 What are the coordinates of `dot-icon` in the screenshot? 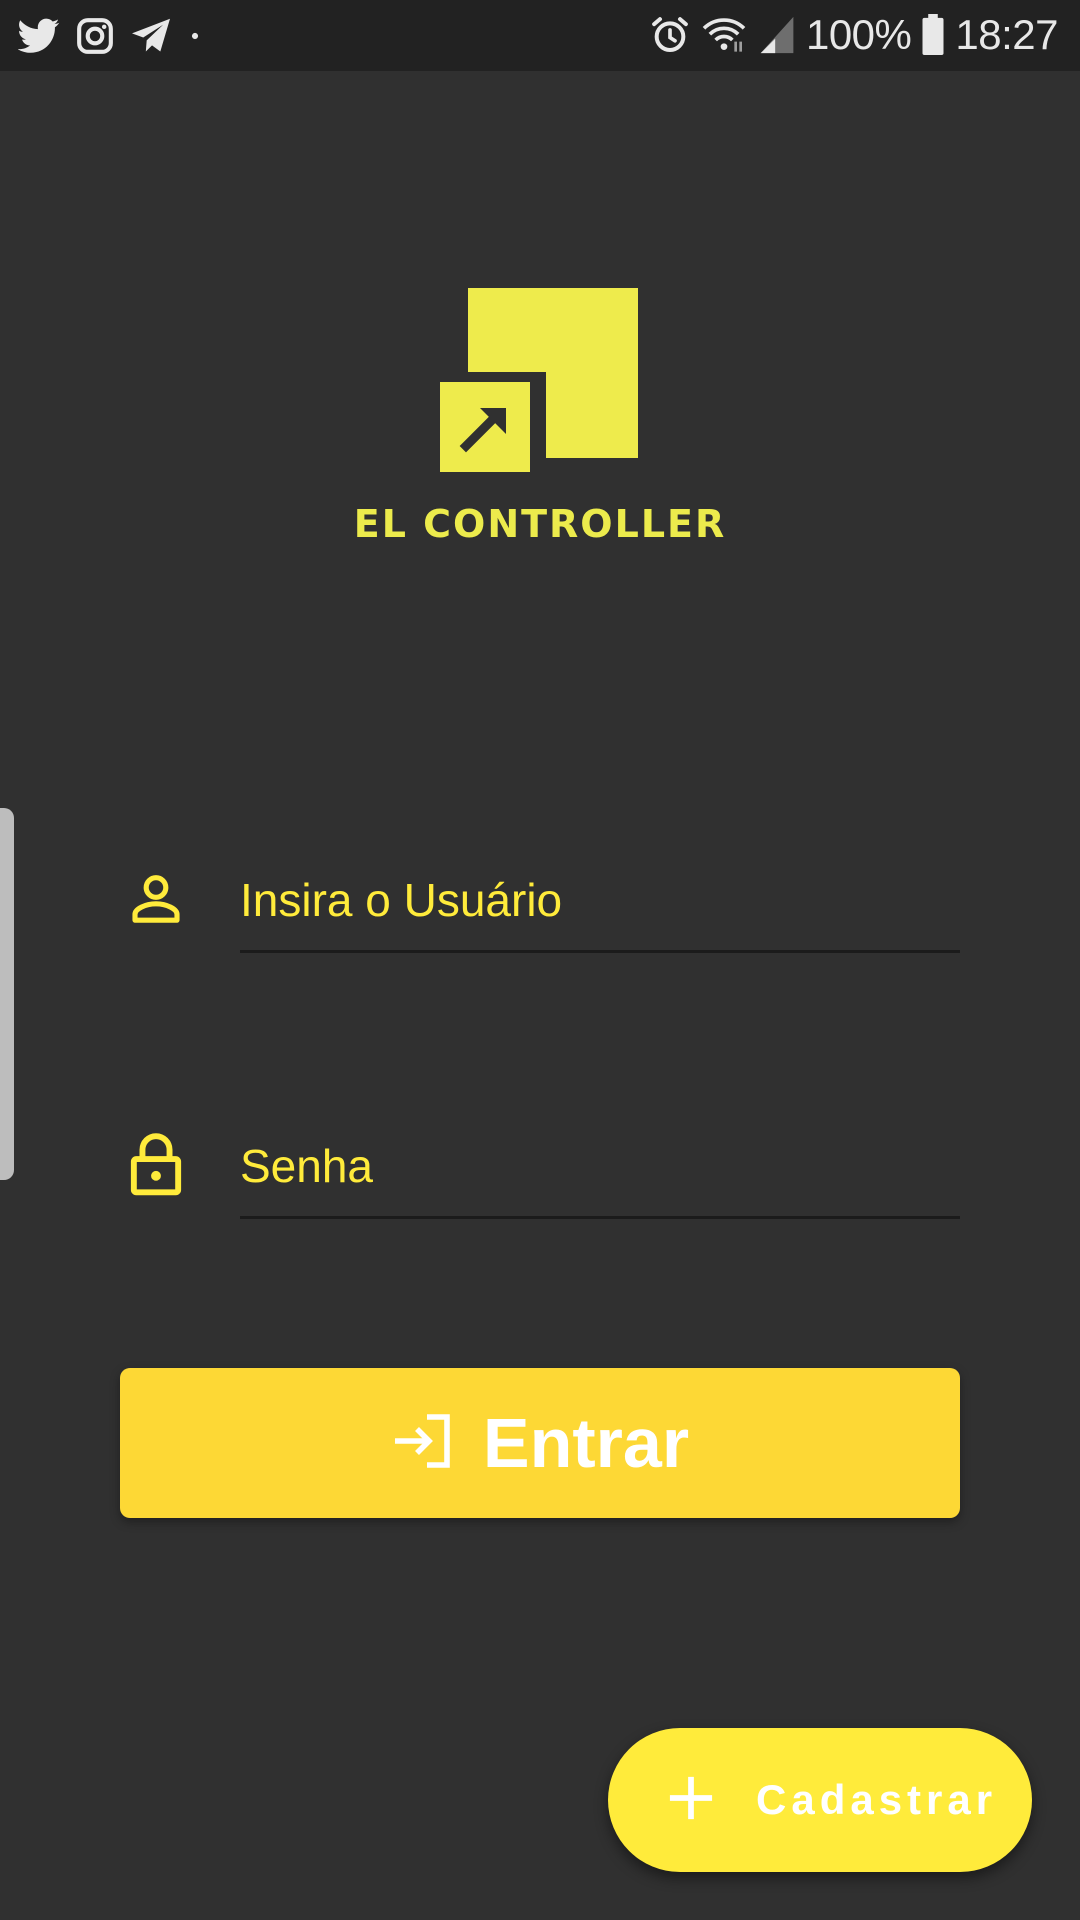 It's located at (195, 36).